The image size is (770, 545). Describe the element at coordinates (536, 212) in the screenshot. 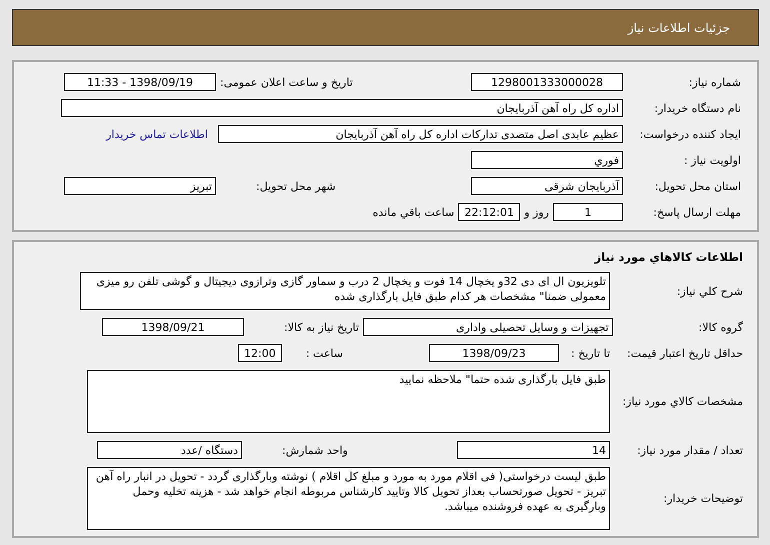

I see `field-label: روز و` at that location.